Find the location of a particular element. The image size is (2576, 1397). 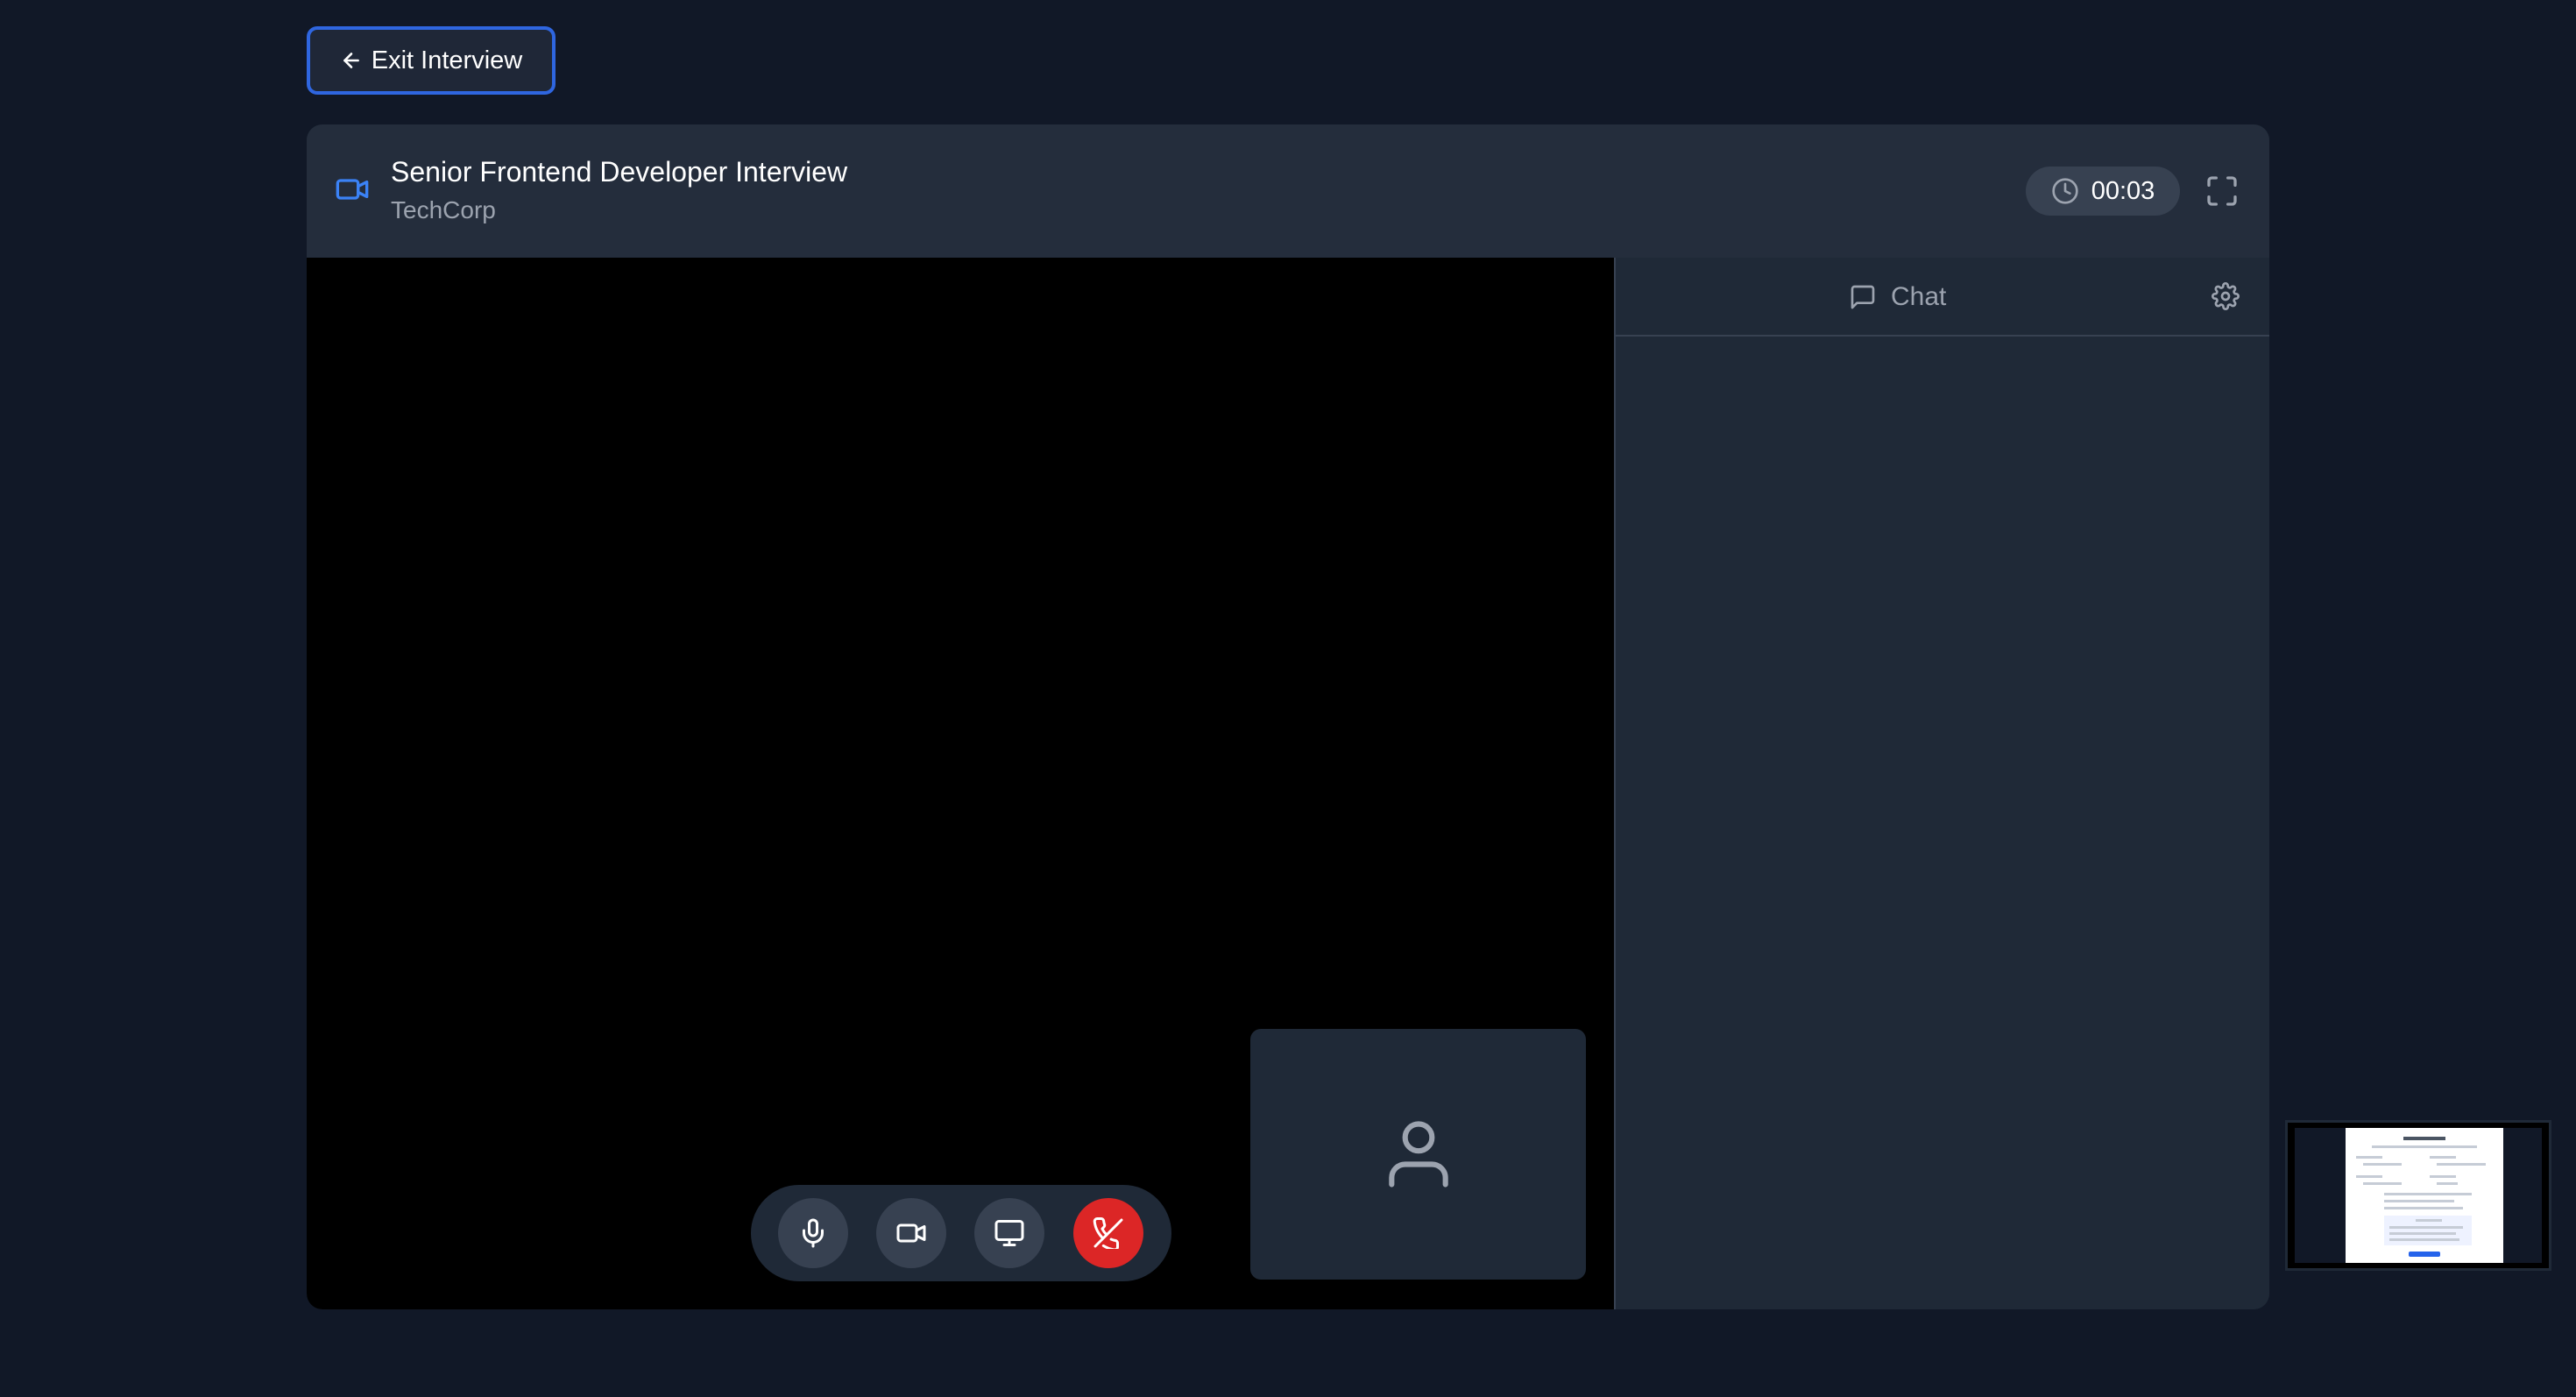

settings-gear-icon is located at coordinates (2226, 296).